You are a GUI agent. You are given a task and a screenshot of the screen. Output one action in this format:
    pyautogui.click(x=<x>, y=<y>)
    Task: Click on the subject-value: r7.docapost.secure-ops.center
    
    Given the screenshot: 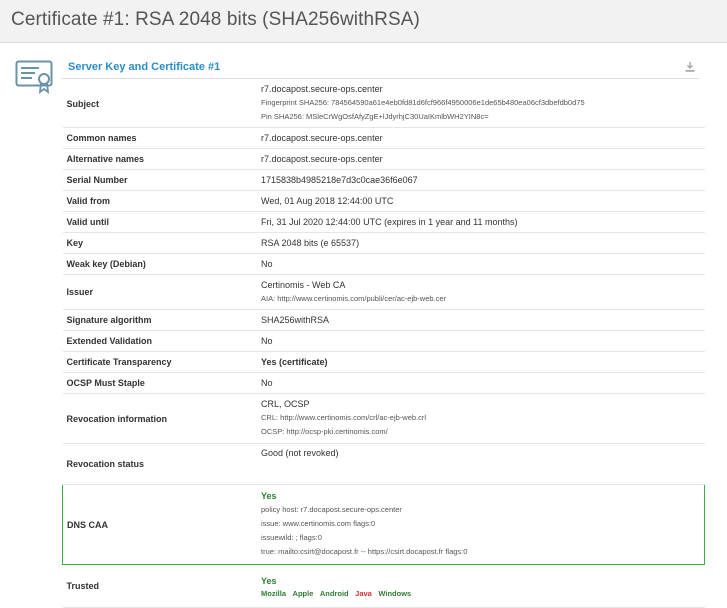 What is the action you would take?
    pyautogui.click(x=322, y=89)
    